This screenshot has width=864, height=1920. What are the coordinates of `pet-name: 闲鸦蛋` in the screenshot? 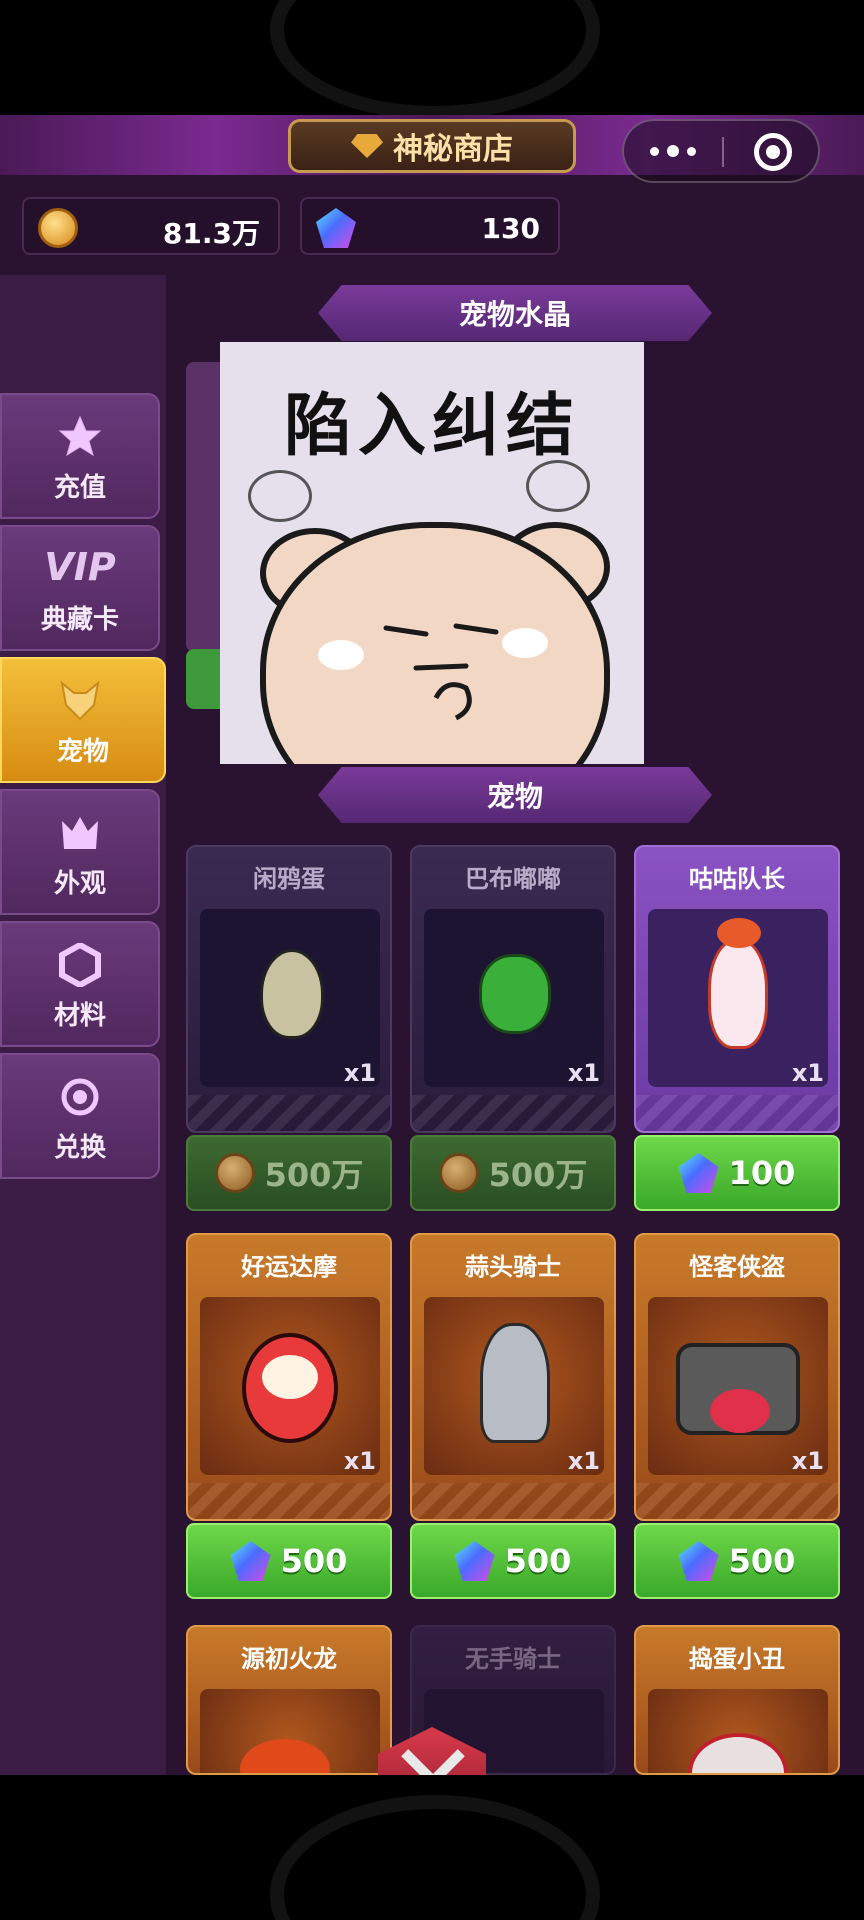 It's located at (289, 879).